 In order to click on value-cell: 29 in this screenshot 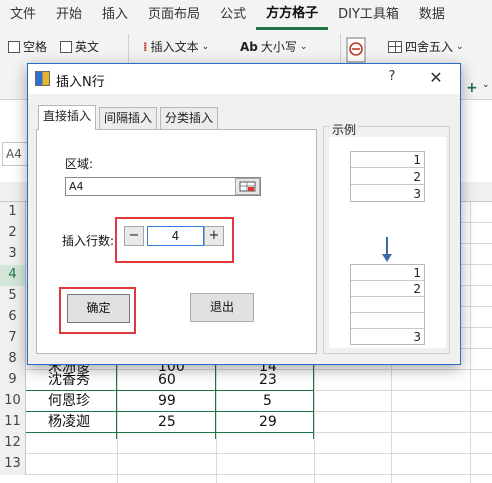, I will do `click(268, 422)`.